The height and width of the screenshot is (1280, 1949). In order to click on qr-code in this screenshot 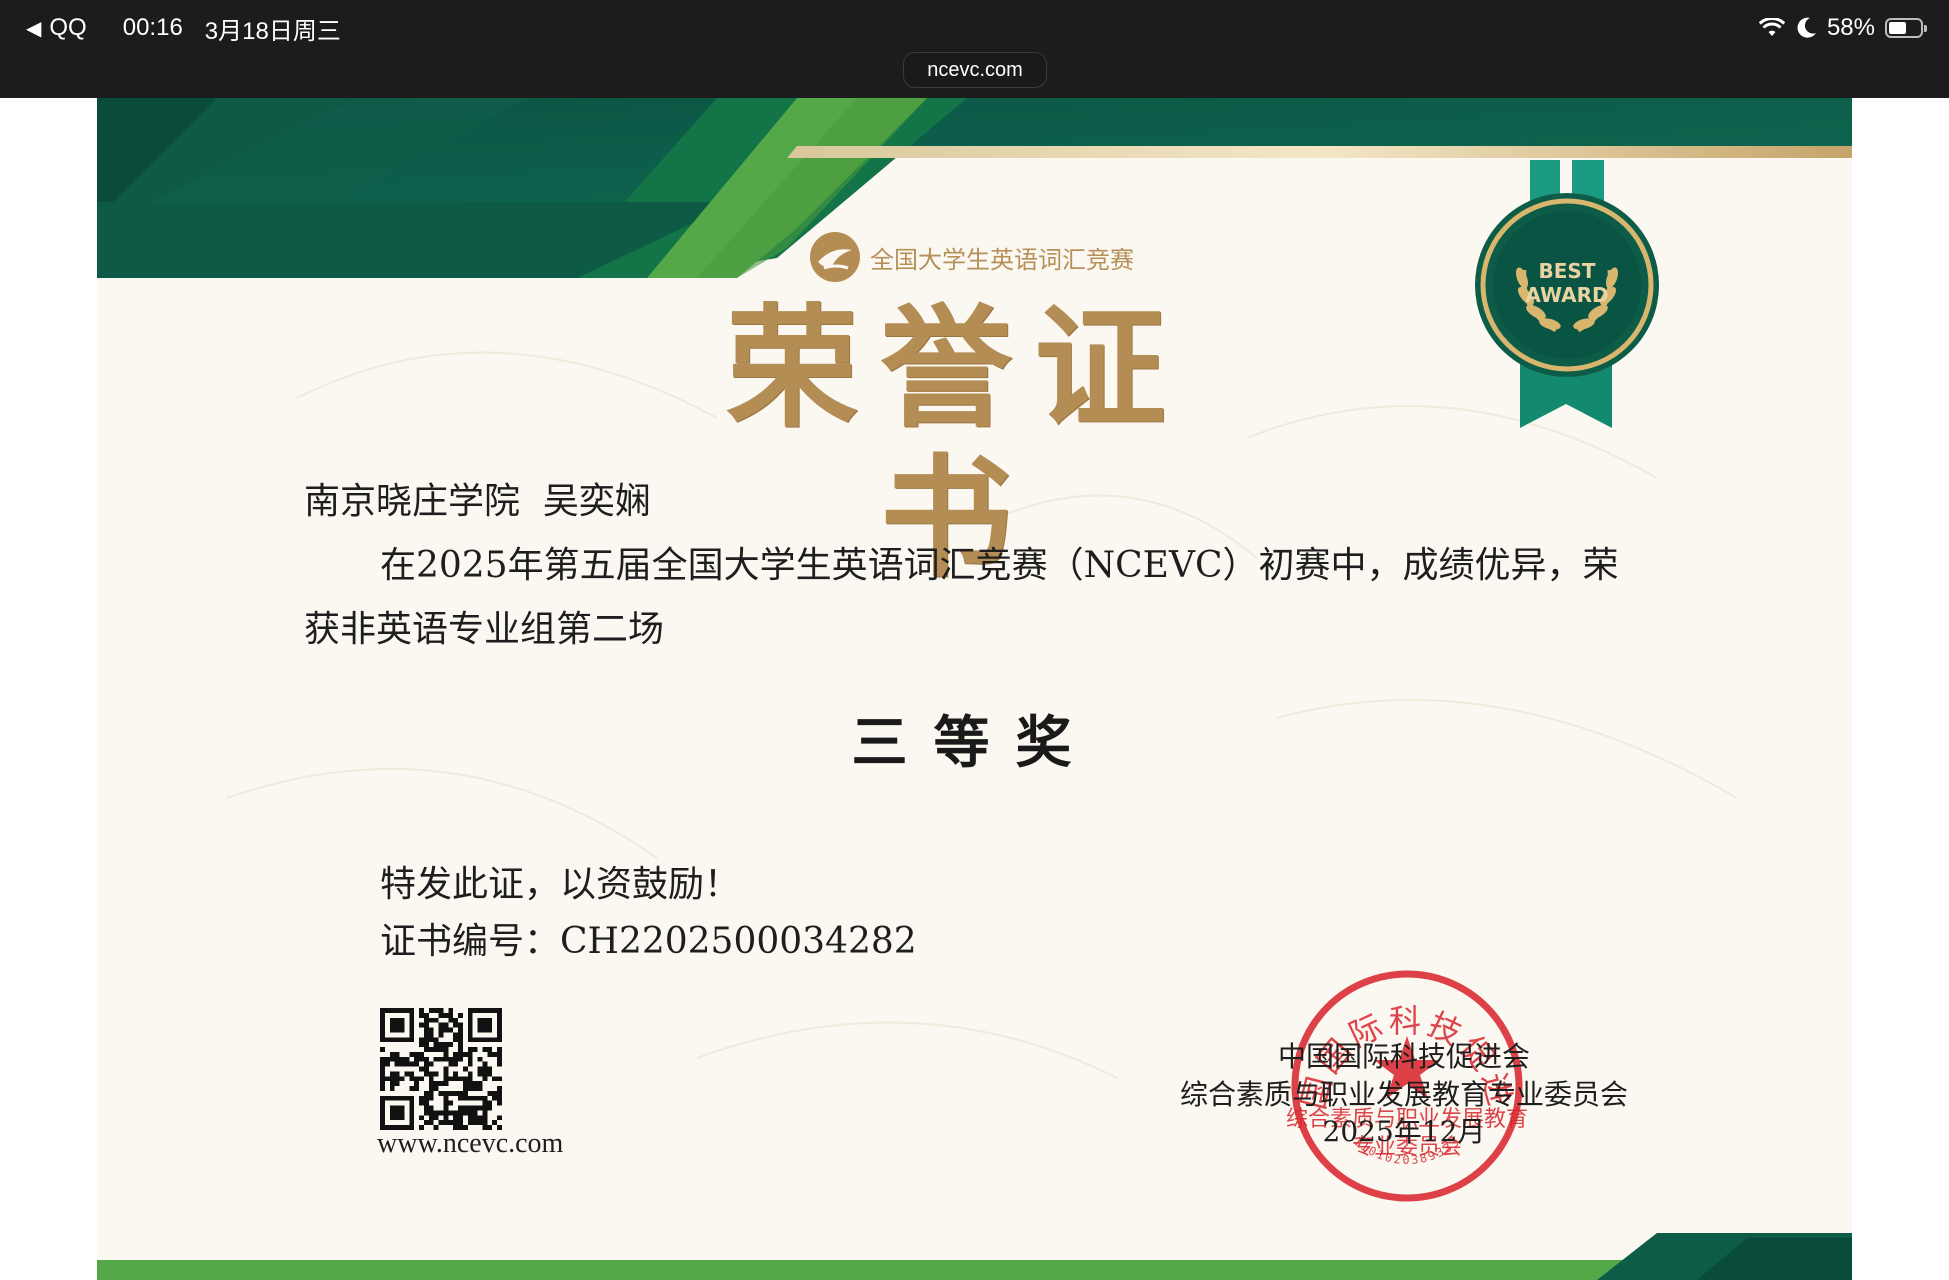, I will do `click(441, 1071)`.